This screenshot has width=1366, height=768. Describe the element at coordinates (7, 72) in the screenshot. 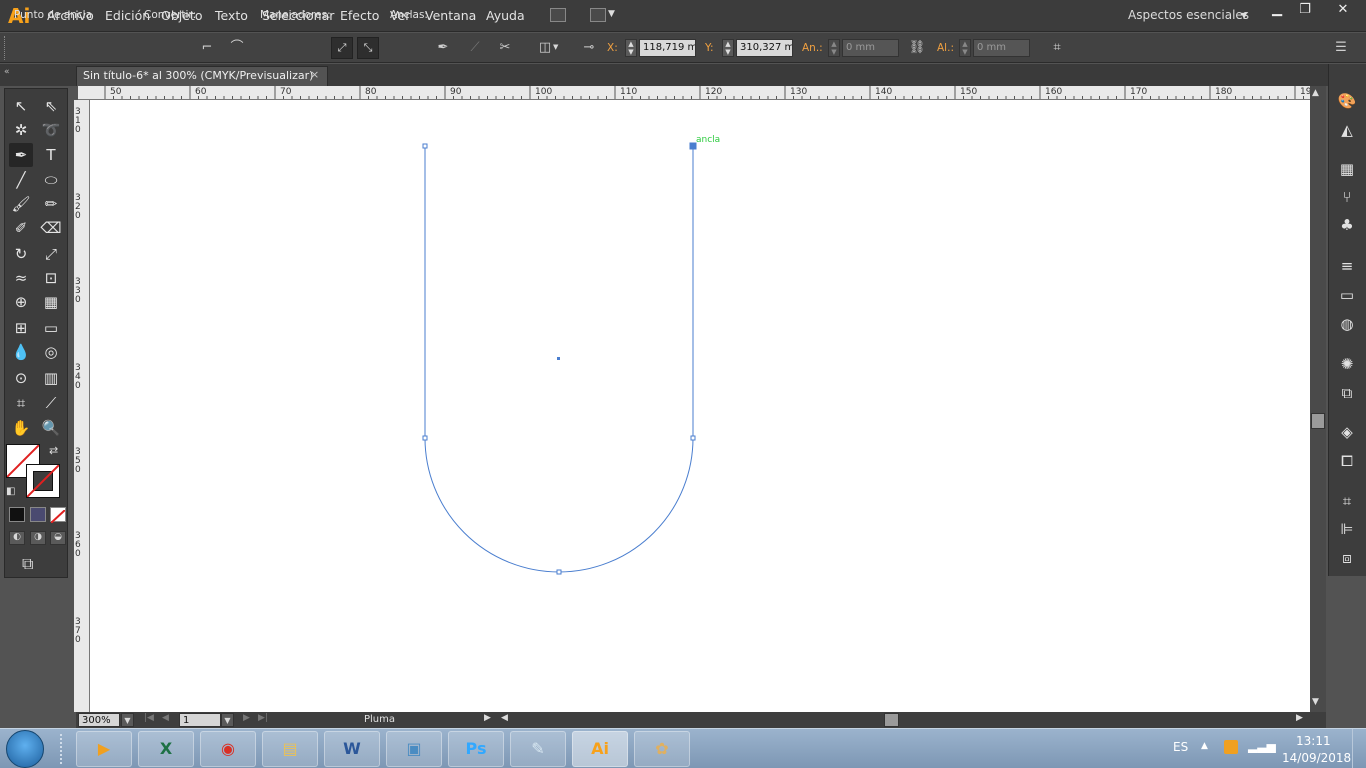

I see `collapse-toolbar-icon: «` at that location.